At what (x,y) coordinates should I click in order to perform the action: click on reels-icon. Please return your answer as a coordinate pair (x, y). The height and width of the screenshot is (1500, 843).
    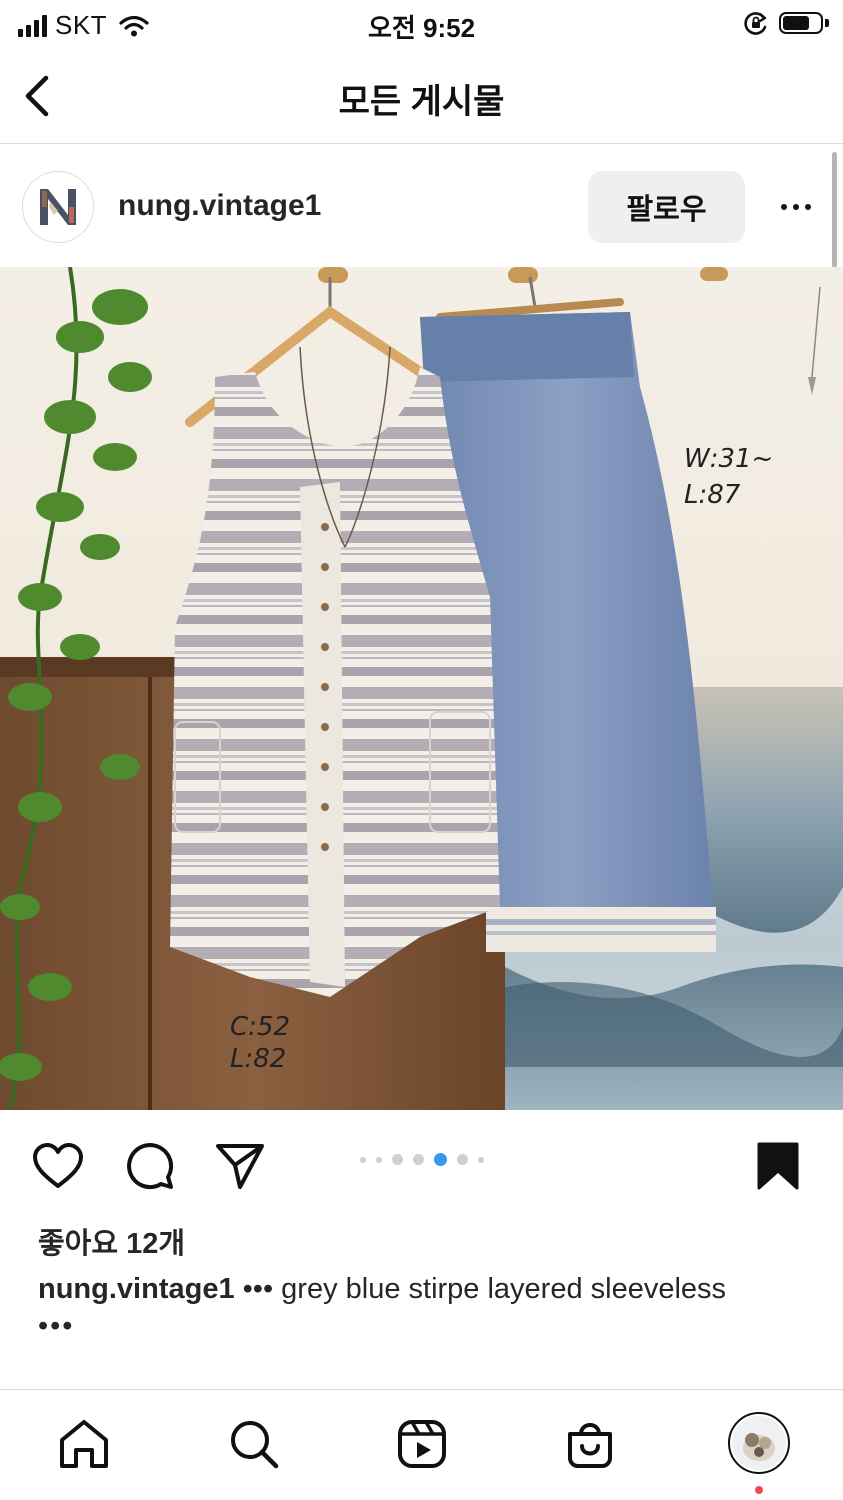
    Looking at the image, I should click on (422, 1444).